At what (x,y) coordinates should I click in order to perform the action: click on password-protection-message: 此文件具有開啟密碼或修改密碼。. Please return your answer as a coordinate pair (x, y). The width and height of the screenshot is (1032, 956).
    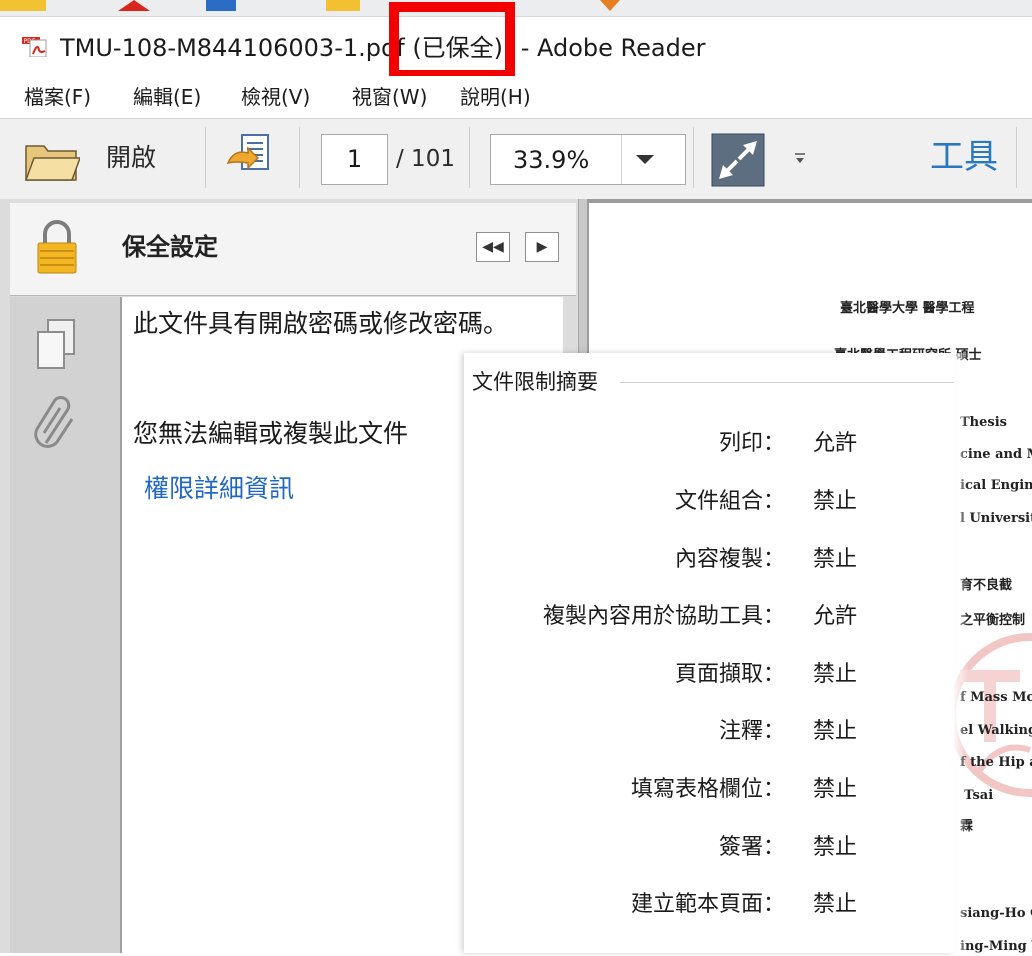
    Looking at the image, I should click on (321, 323).